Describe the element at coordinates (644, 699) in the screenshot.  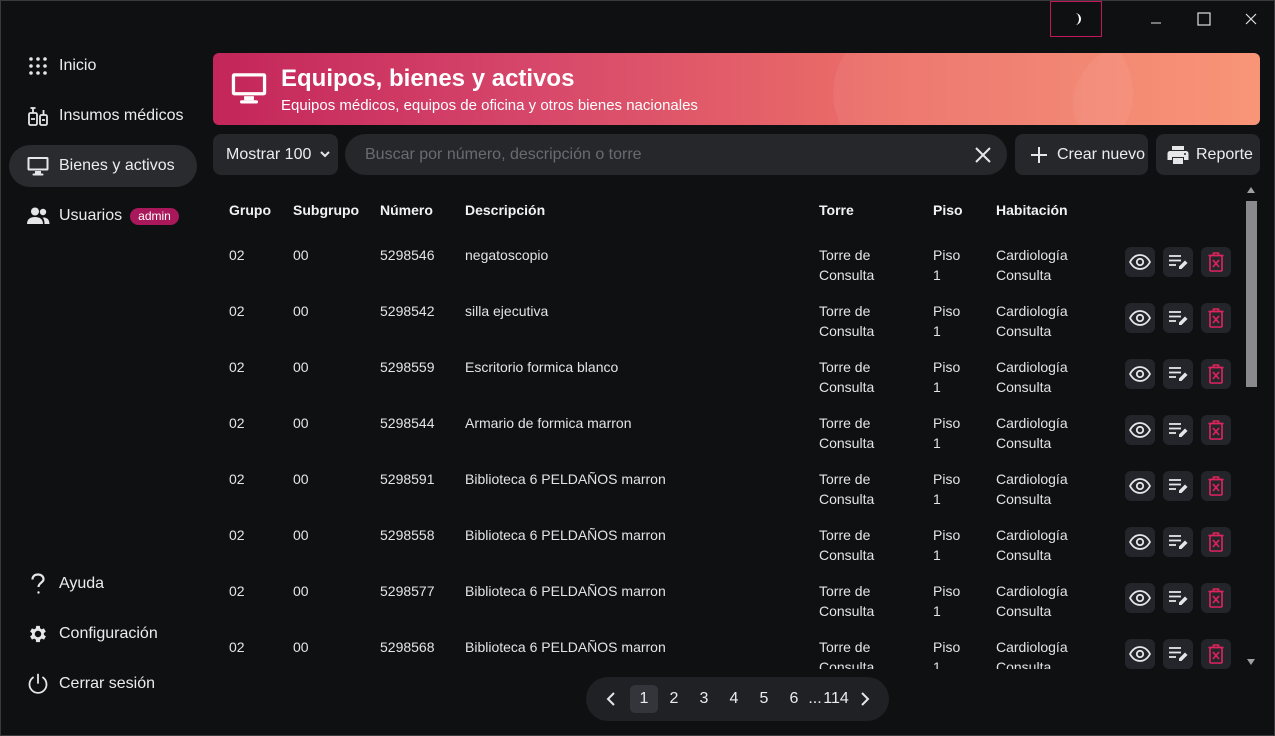
I see `page-button: 1` at that location.